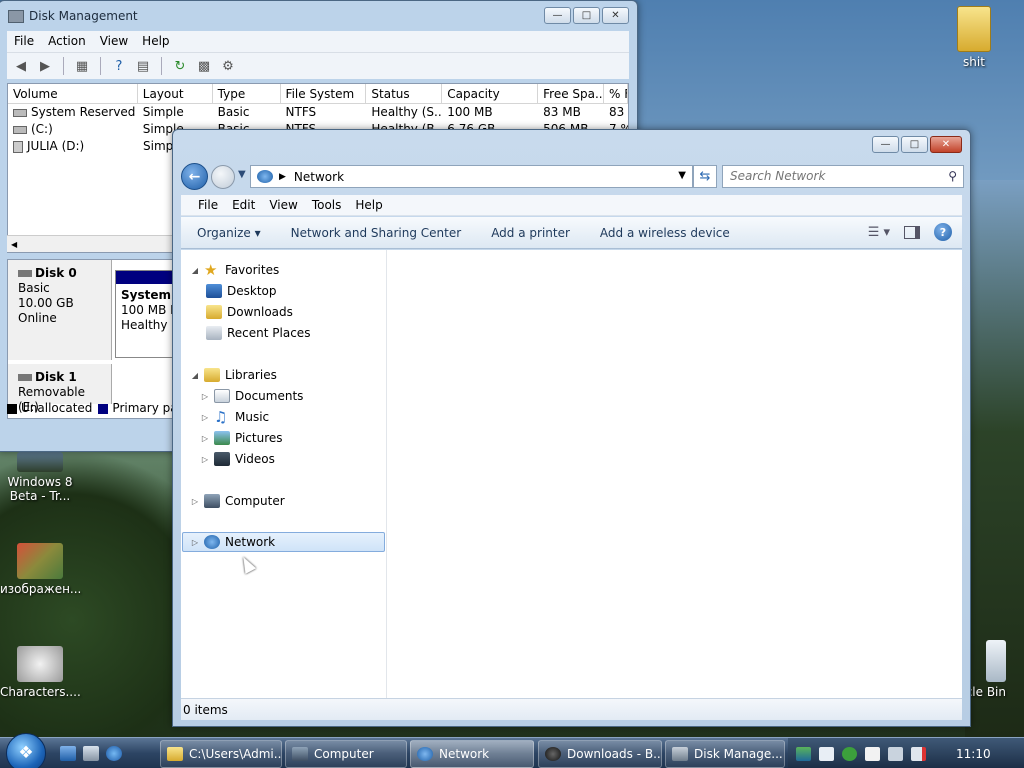 The width and height of the screenshot is (1024, 768). What do you see at coordinates (60, 310) in the screenshot?
I see `disk-0-label: Disk 0 Basic 10.00 GB Online` at bounding box center [60, 310].